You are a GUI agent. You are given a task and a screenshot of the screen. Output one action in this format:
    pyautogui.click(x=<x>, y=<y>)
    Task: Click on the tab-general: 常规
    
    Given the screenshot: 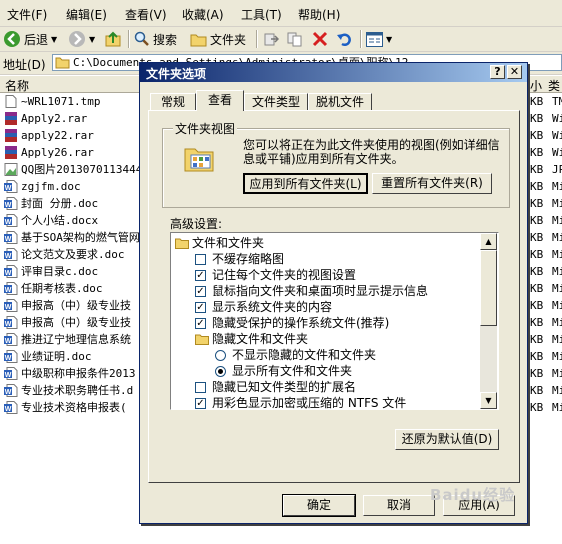 What is the action you would take?
    pyautogui.click(x=173, y=102)
    